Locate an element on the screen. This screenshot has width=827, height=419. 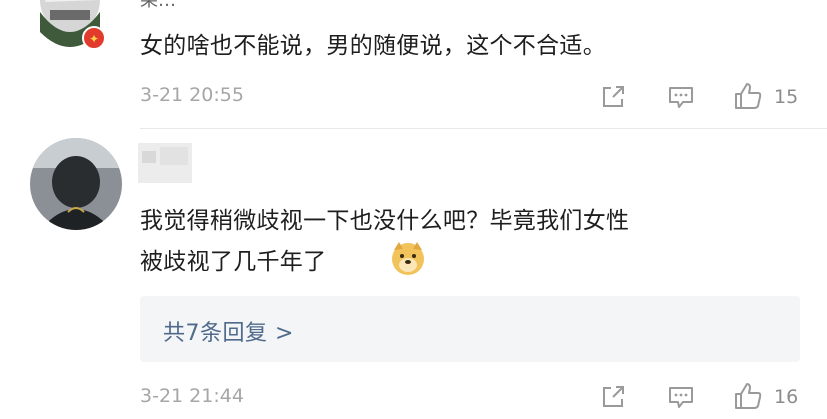
view-replies-link: 共7条回复 > is located at coordinates (228, 331).